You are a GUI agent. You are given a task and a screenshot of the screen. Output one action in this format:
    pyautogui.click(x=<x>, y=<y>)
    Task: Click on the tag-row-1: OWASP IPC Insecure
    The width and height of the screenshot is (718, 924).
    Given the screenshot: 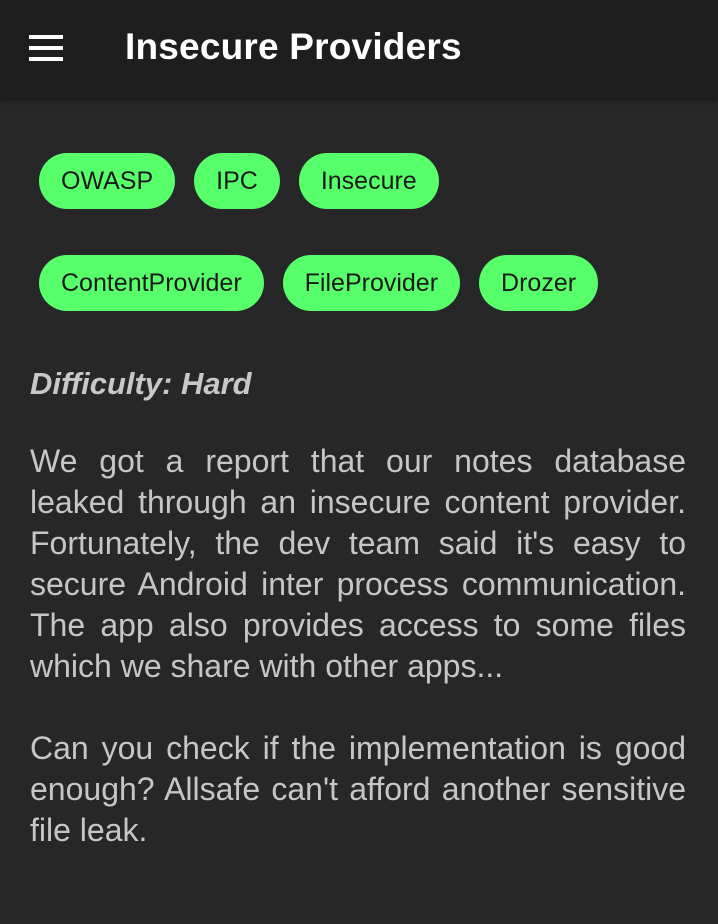 What is the action you would take?
    pyautogui.click(x=239, y=181)
    